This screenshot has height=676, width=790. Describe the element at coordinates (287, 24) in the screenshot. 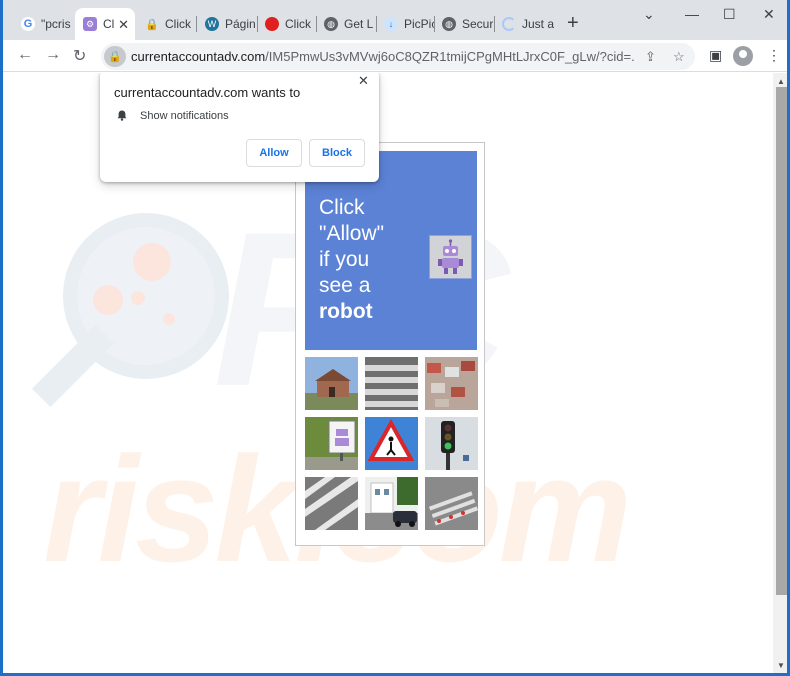

I see `tab-5: Click` at that location.